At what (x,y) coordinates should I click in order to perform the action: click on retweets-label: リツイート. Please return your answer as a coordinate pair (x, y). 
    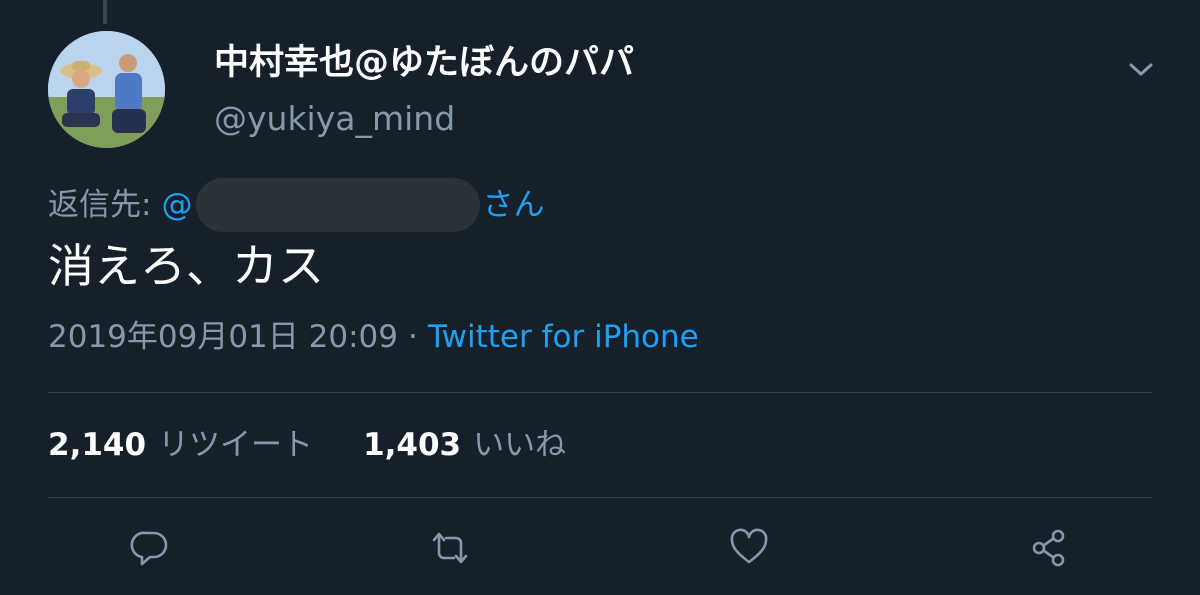
    Looking at the image, I should click on (236, 445).